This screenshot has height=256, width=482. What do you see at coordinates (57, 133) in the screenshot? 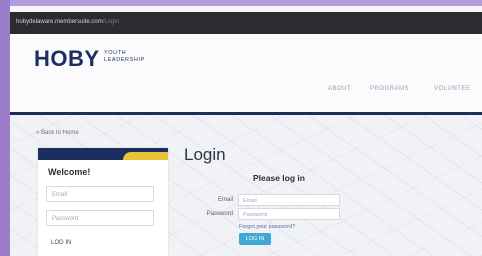
I see `back-to-home-link: « Back to Home` at bounding box center [57, 133].